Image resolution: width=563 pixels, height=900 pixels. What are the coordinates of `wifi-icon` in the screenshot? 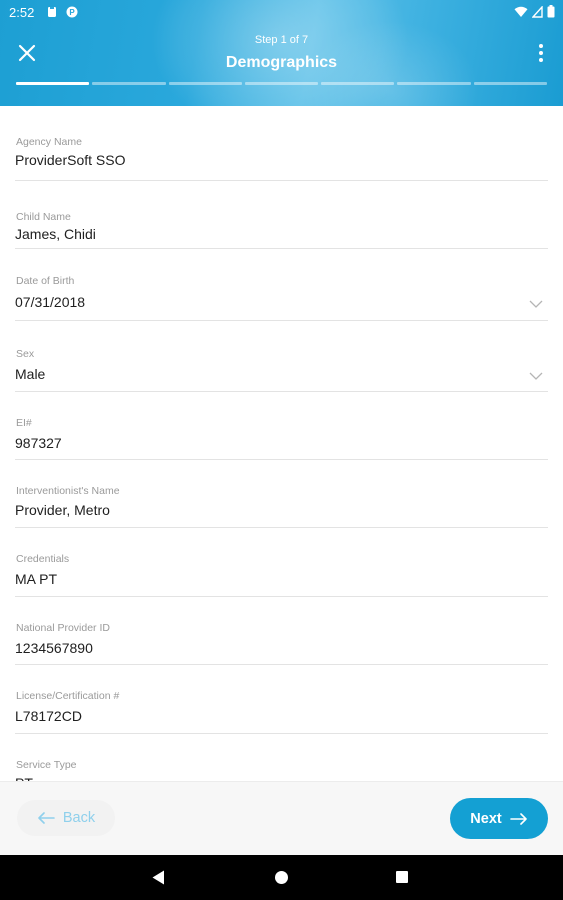 It's located at (521, 11).